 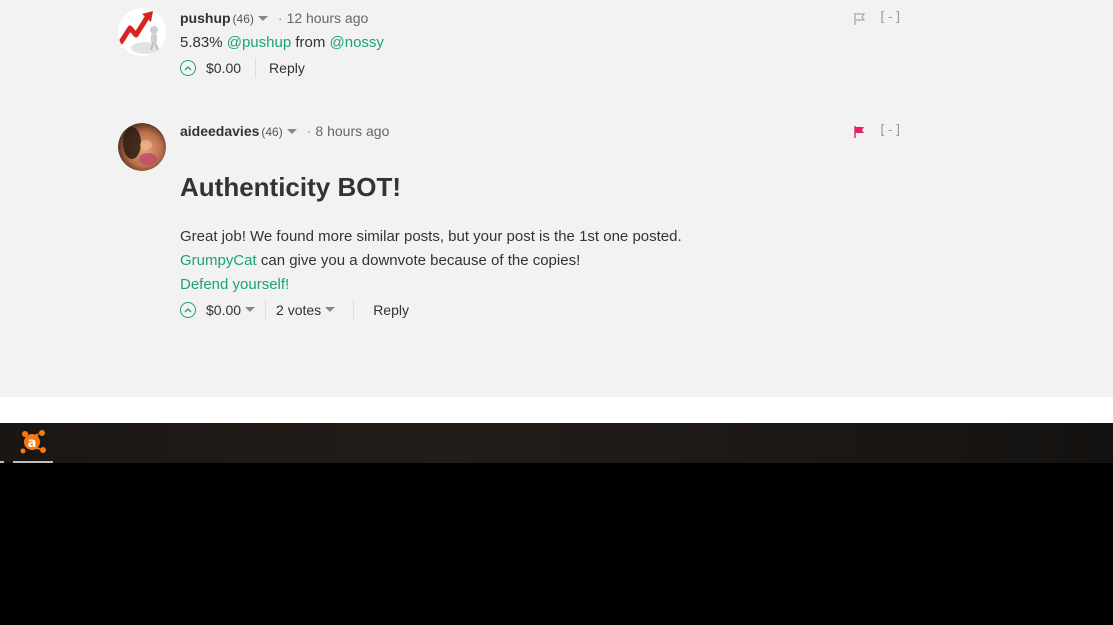 I want to click on comment-meta: pushup (46) · 12 hours ago [-], so click(x=545, y=18).